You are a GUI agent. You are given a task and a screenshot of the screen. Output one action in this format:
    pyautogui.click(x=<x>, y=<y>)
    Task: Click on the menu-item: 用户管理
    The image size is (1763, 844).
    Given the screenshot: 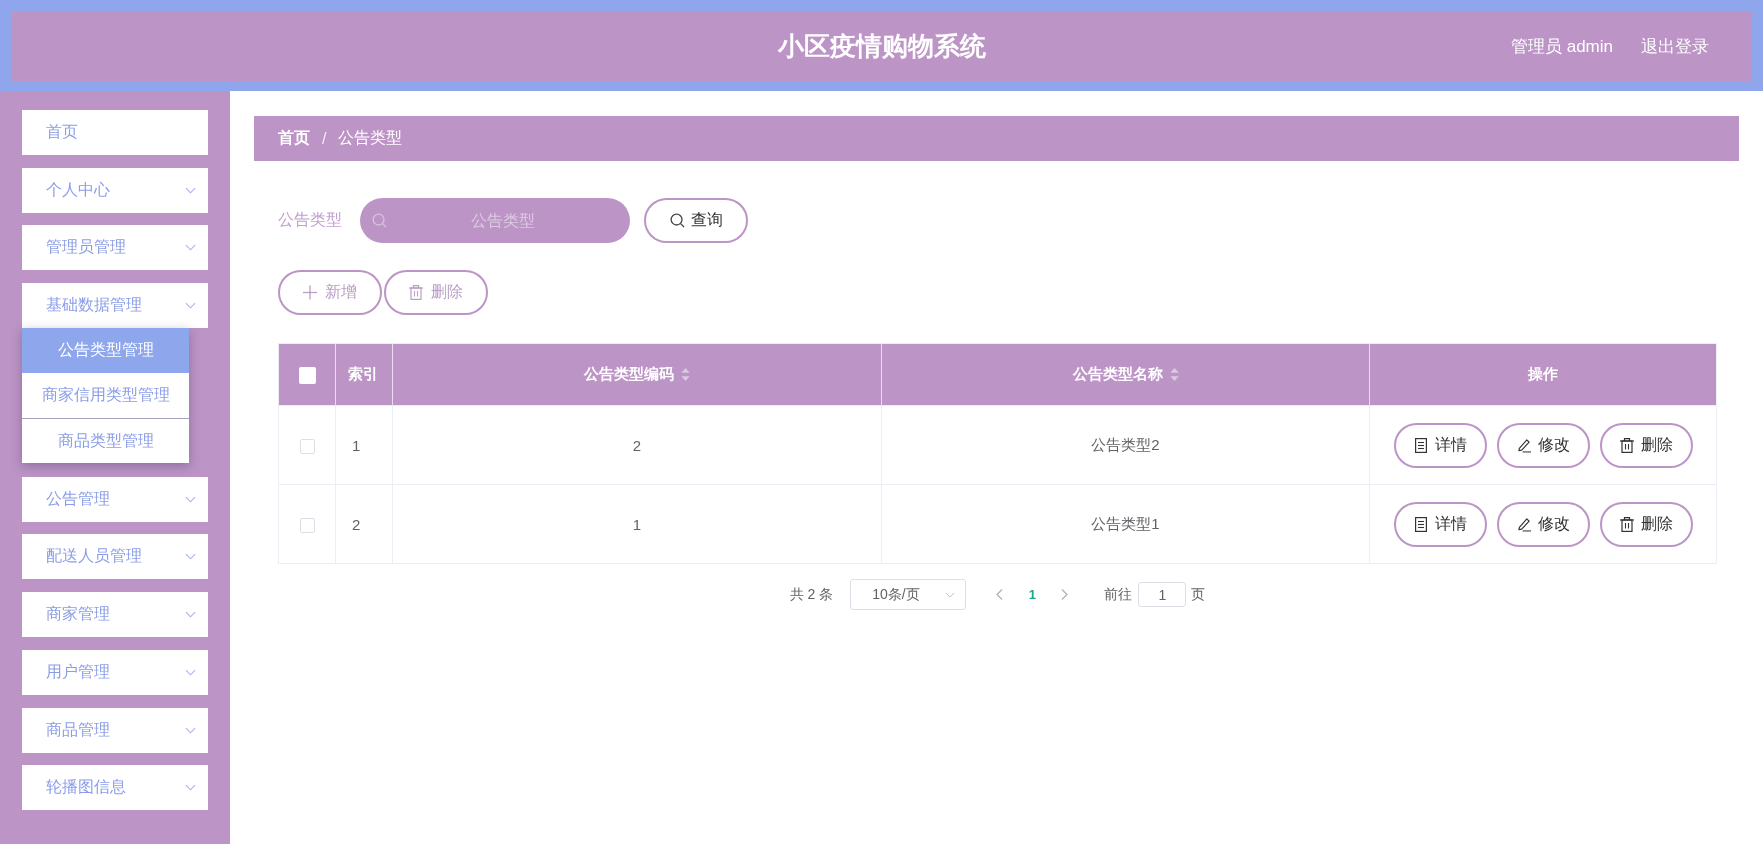 What is the action you would take?
    pyautogui.click(x=115, y=672)
    